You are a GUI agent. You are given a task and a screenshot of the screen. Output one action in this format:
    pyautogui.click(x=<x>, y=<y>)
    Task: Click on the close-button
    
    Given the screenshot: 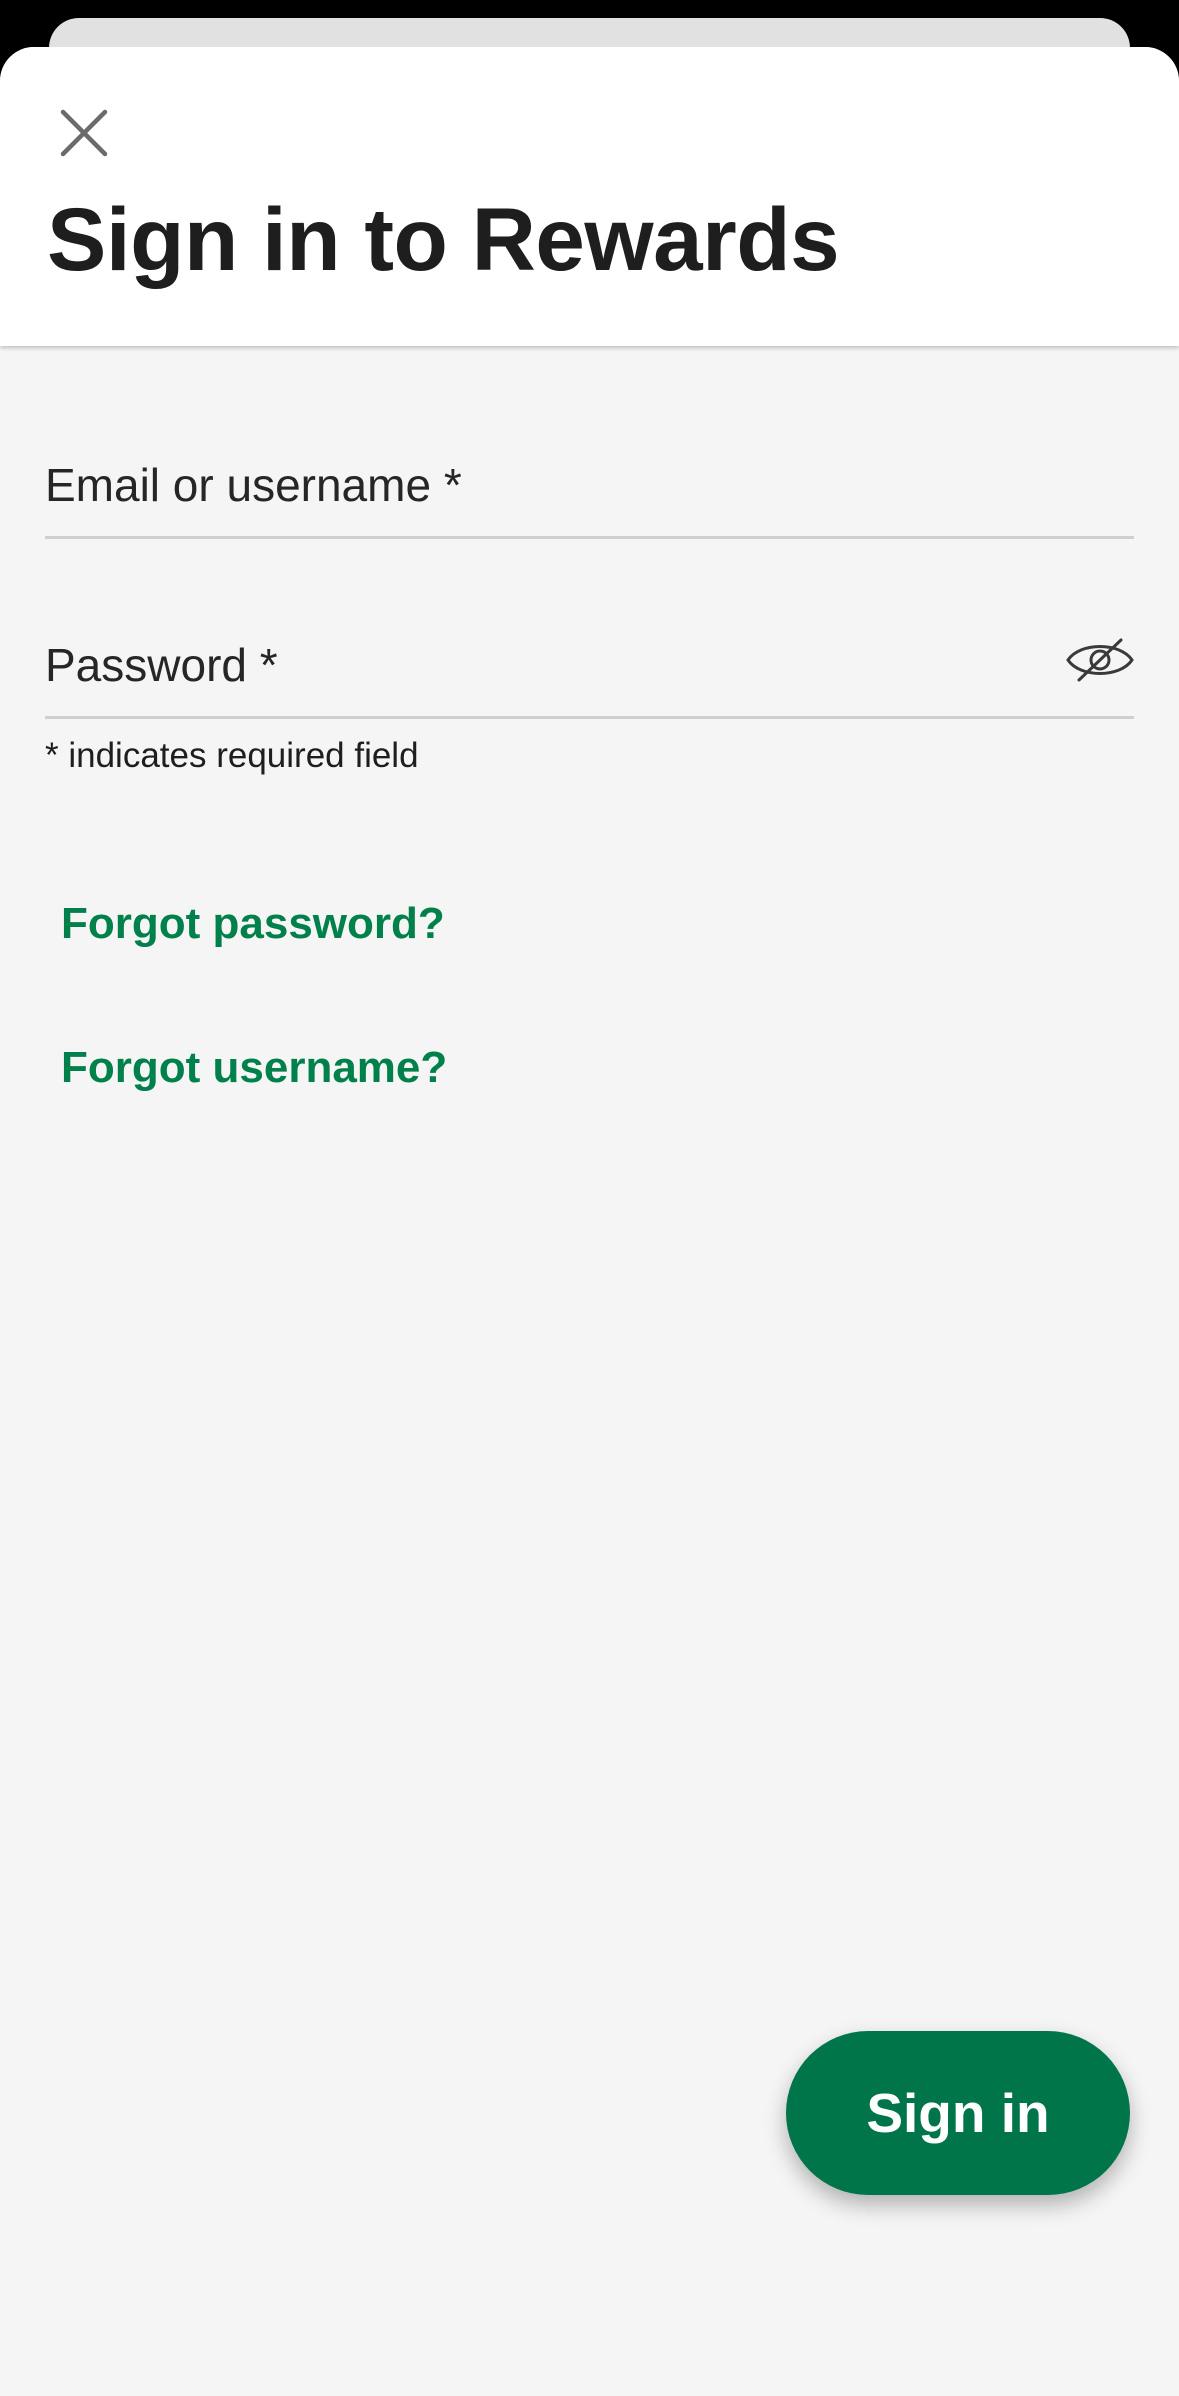 What is the action you would take?
    pyautogui.click(x=84, y=133)
    